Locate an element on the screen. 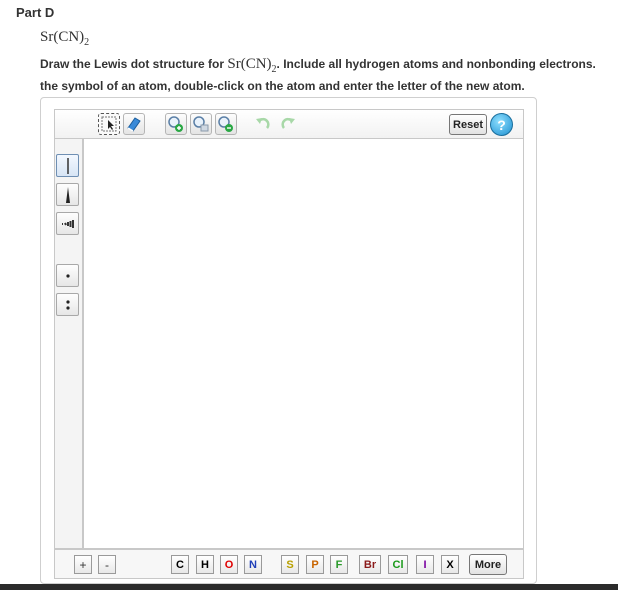 The height and width of the screenshot is (590, 618). undo-tool-button is located at coordinates (263, 124).